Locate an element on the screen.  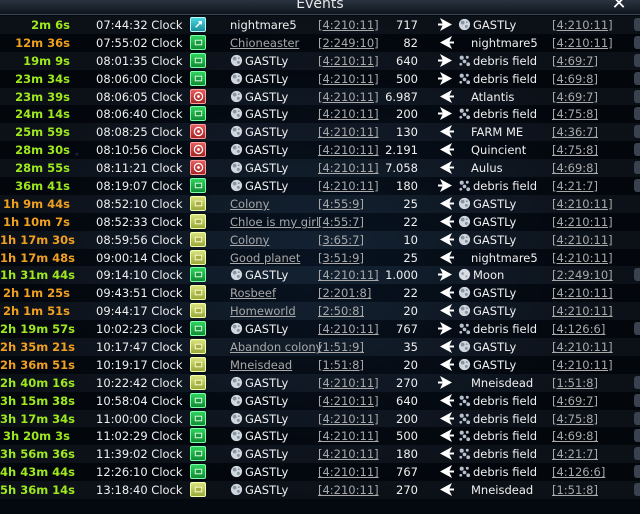
origin-name: Chloe is my girl is located at coordinates (274, 222).